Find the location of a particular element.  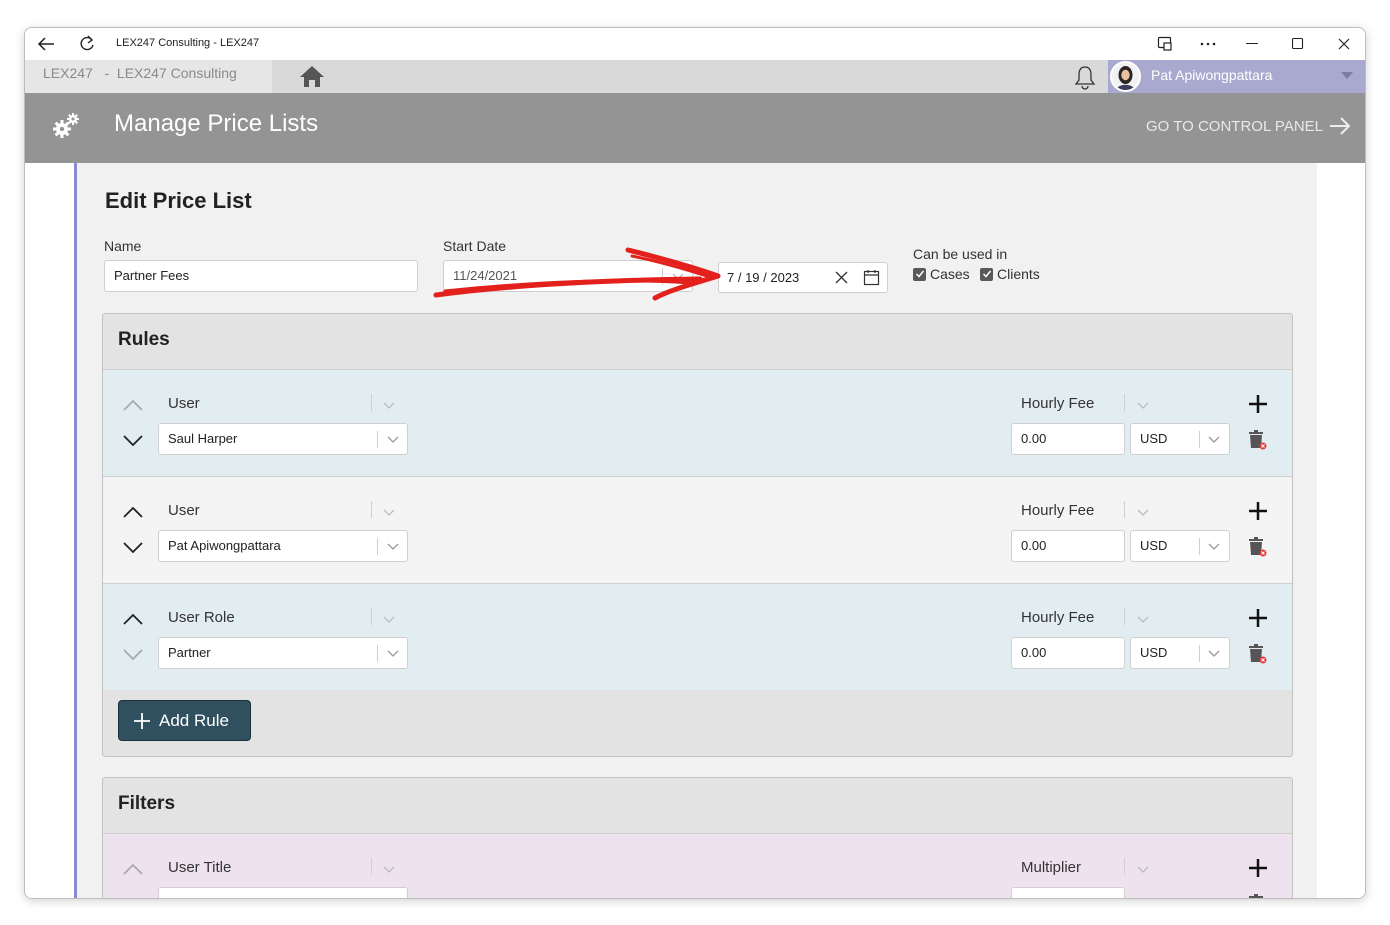

clear-icon is located at coordinates (841, 277).